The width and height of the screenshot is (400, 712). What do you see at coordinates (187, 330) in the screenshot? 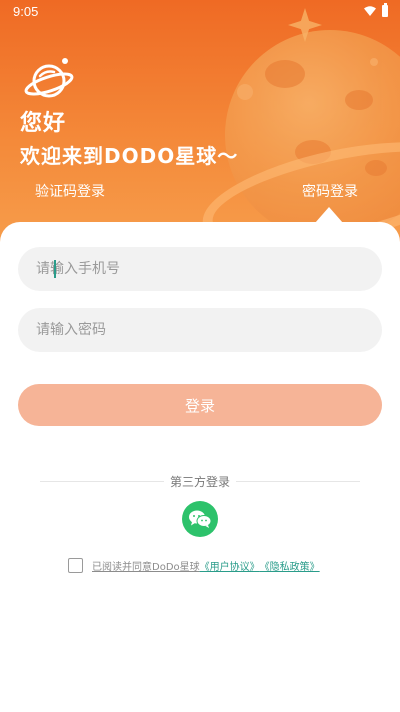
I see `password-input` at bounding box center [187, 330].